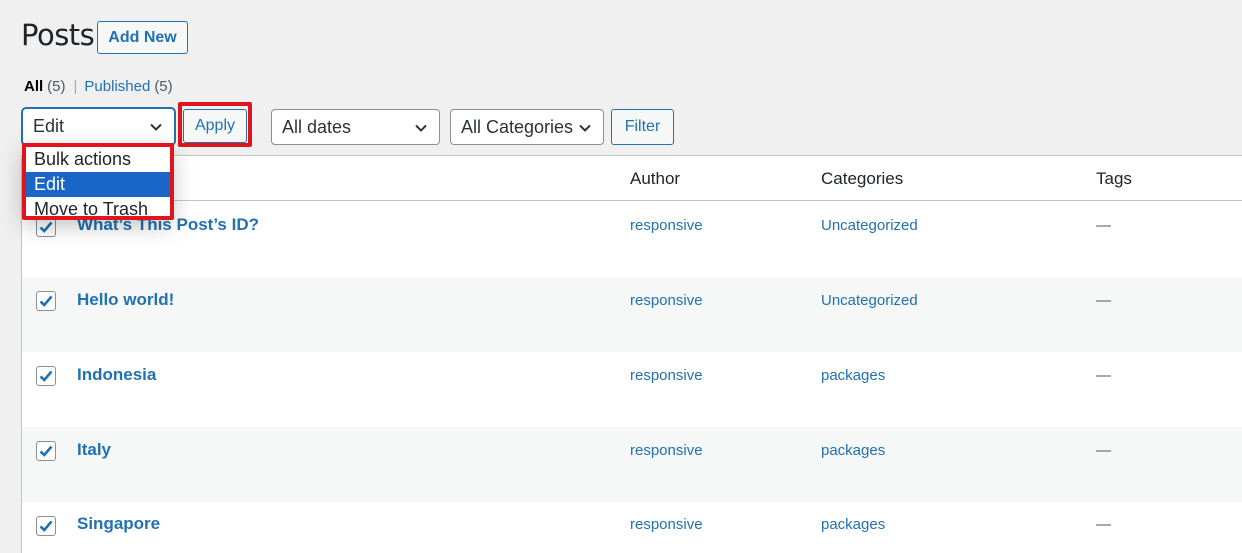  I want to click on post-title-link: Singapore, so click(118, 524).